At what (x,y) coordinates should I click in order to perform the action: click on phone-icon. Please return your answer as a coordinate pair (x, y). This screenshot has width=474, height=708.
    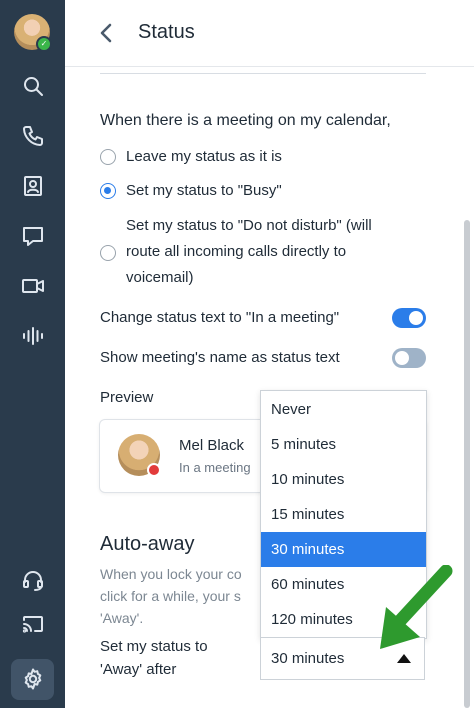
    Looking at the image, I should click on (33, 136).